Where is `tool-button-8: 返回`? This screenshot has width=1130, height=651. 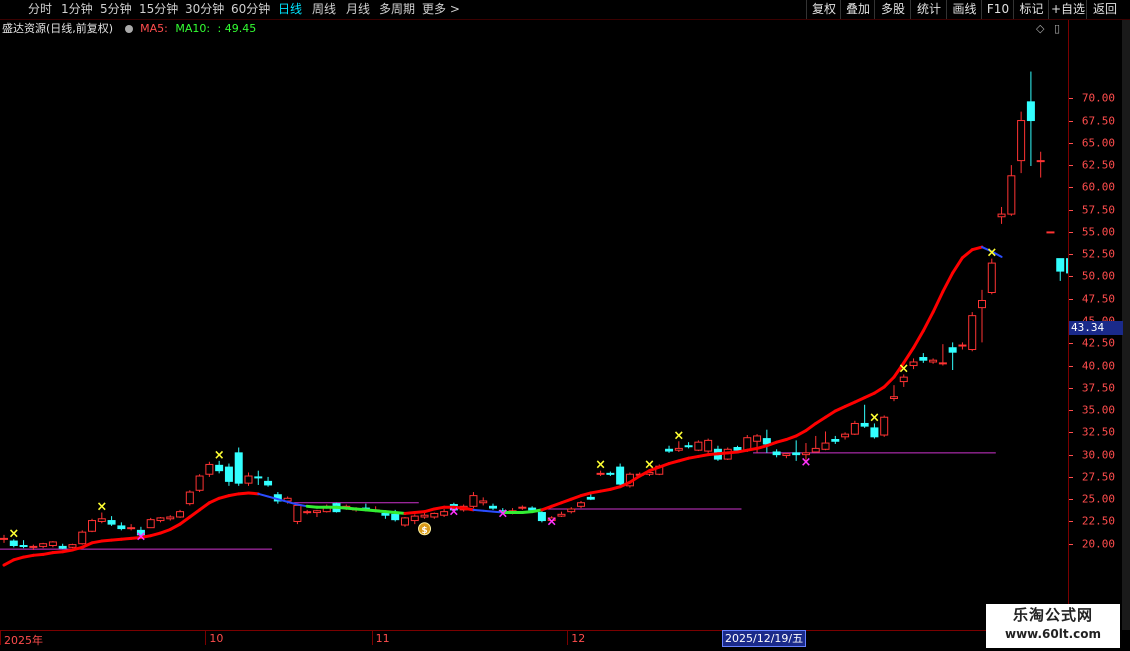
tool-button-8: 返回 is located at coordinates (1104, 9).